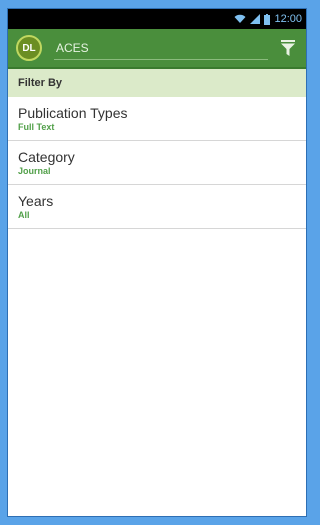  Describe the element at coordinates (157, 119) in the screenshot. I see `filter-item-publication-types: Publication Types Full Text` at that location.